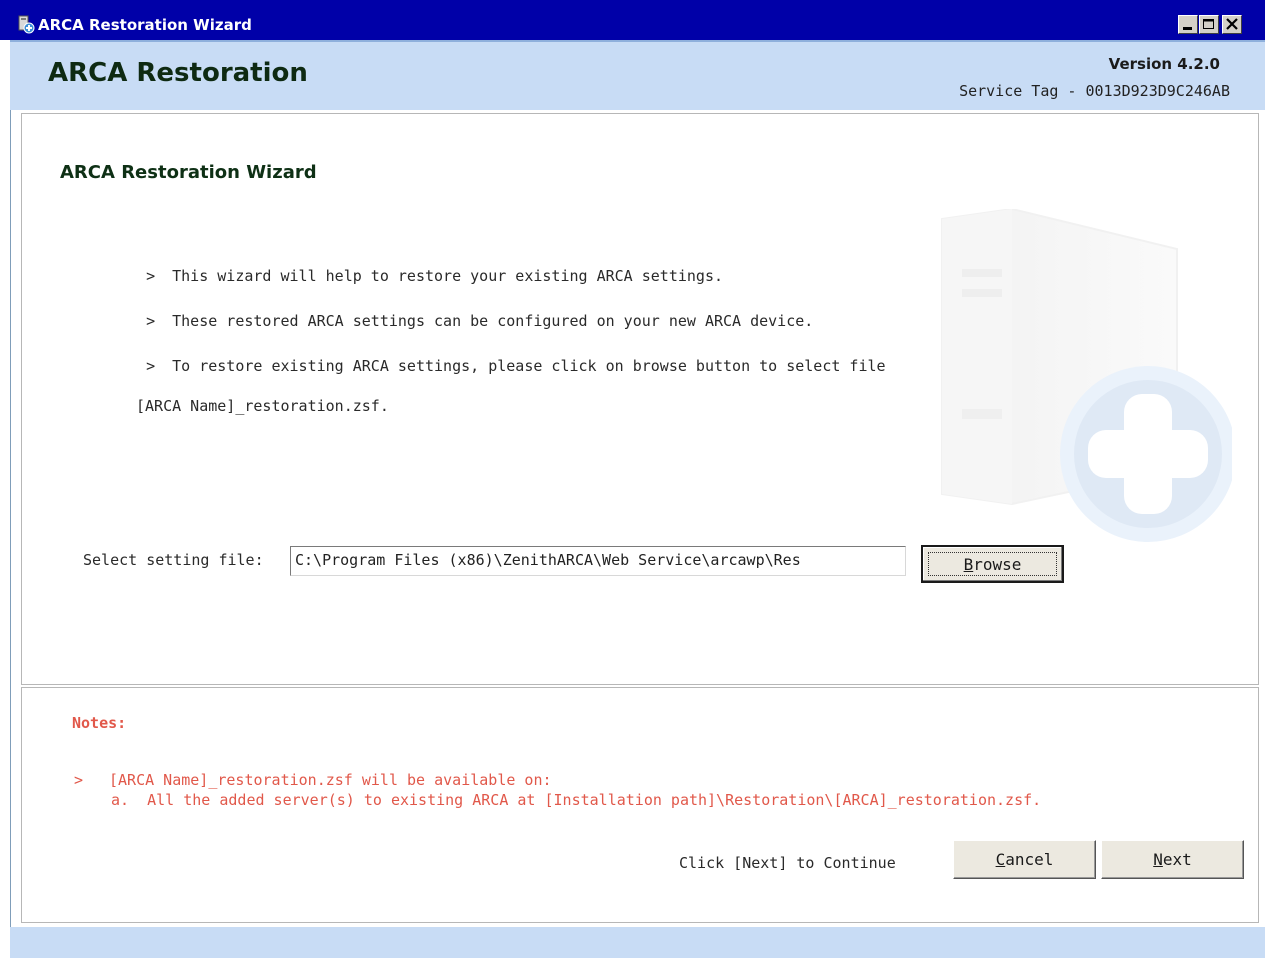 This screenshot has width=1265, height=958. I want to click on status-band, so click(637, 942).